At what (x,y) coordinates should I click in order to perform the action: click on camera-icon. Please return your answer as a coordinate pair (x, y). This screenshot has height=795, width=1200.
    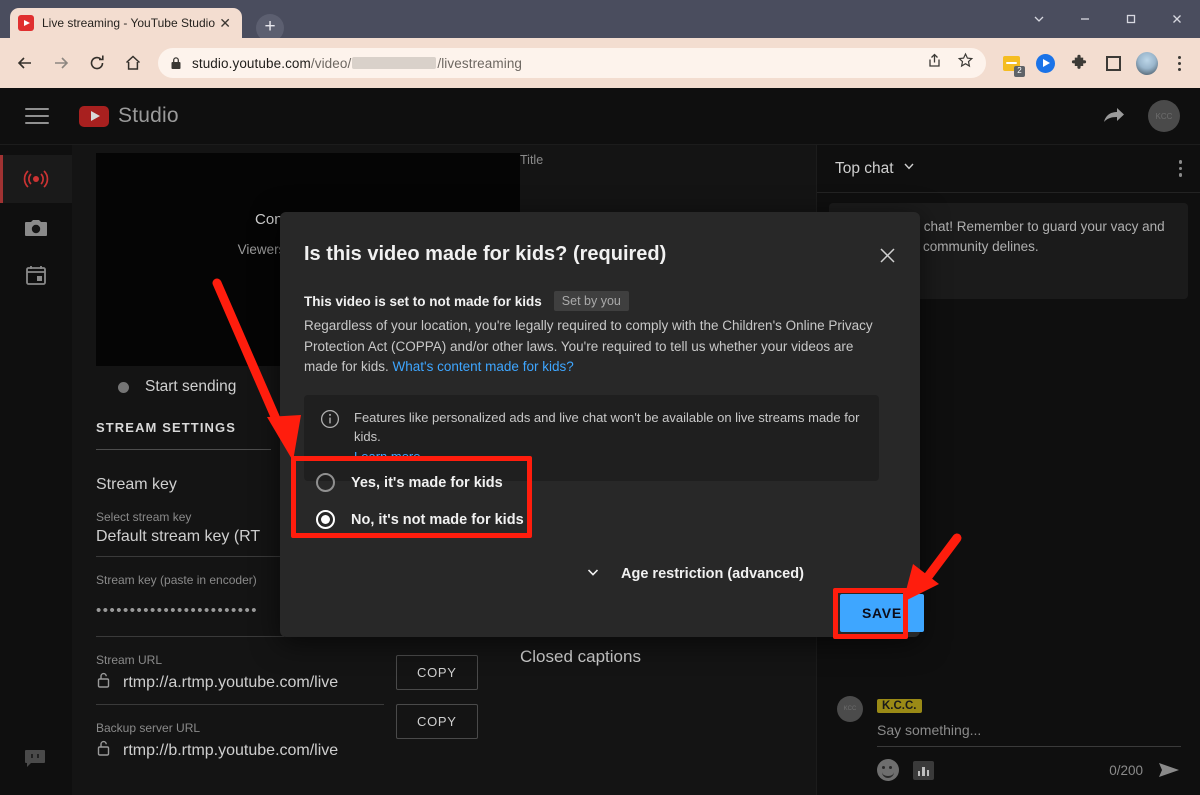
    Looking at the image, I should click on (36, 227).